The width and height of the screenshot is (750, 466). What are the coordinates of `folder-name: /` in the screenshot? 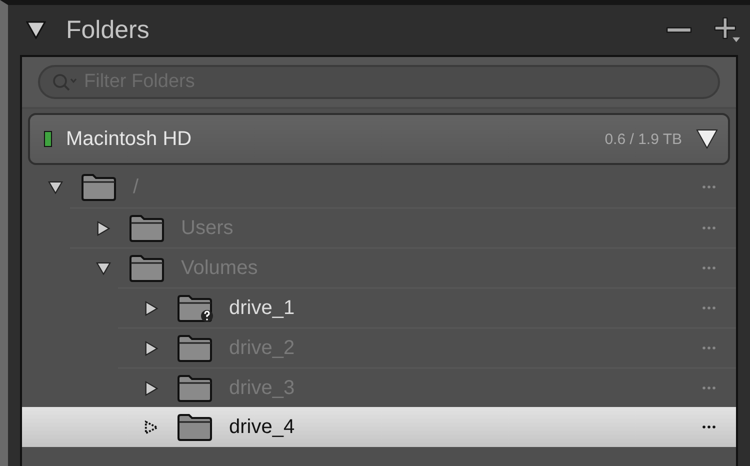 It's located at (136, 187).